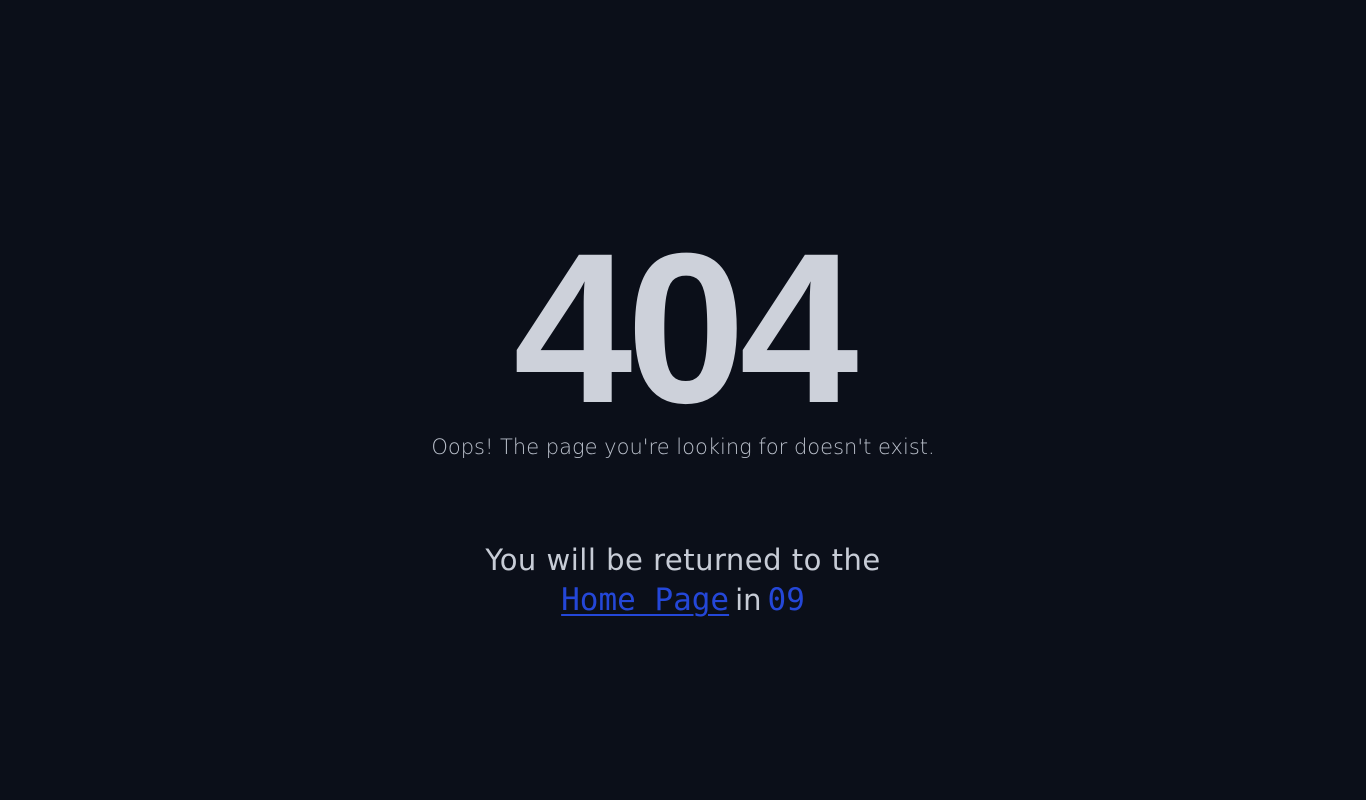 Image resolution: width=1366 pixels, height=800 pixels. What do you see at coordinates (786, 600) in the screenshot?
I see `countdown-timer: 09` at bounding box center [786, 600].